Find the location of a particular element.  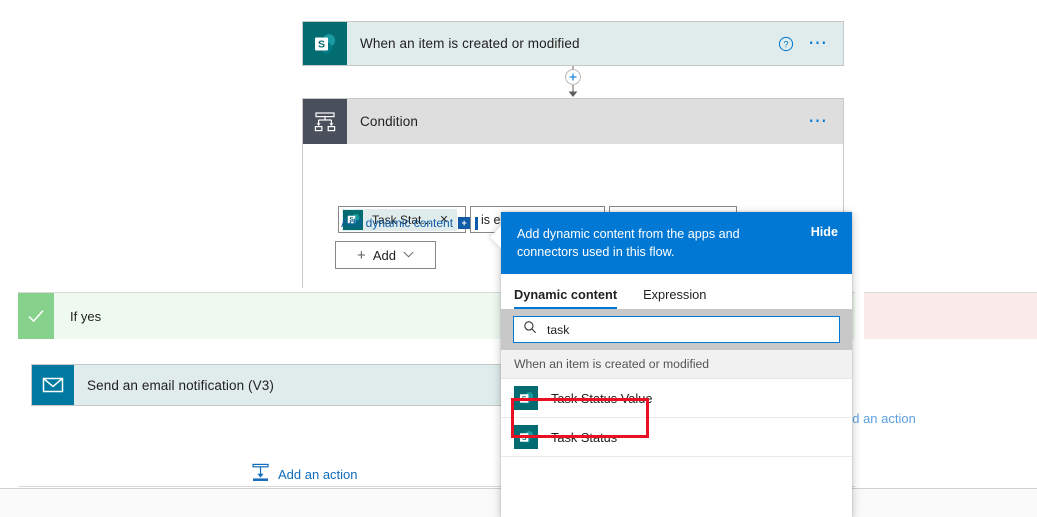

condition-more-icon: ⋯ is located at coordinates (818, 121).